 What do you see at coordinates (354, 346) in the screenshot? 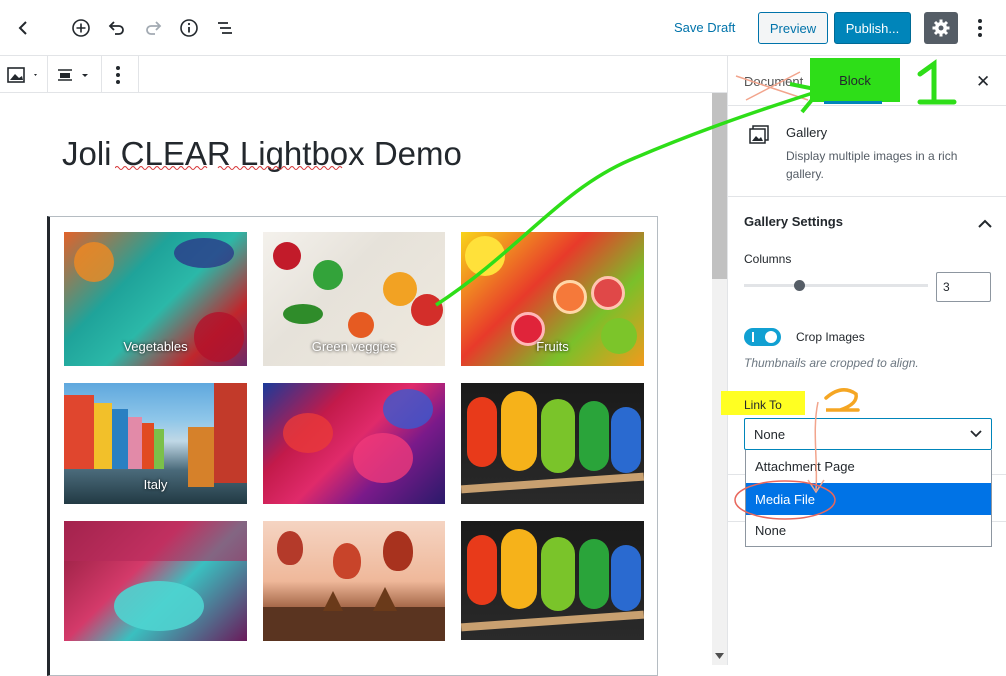
I see `gallery-caption: Green veggies` at bounding box center [354, 346].